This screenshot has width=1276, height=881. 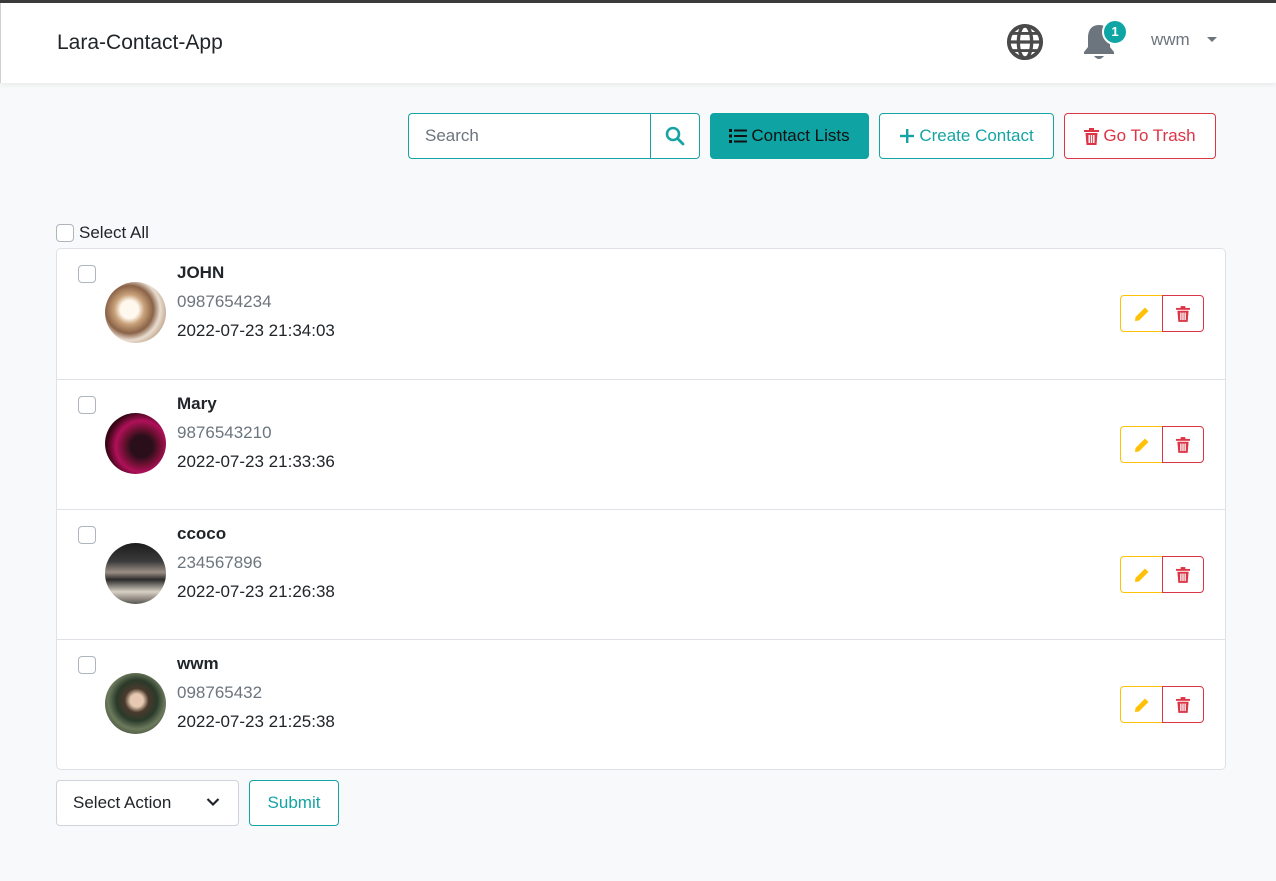 I want to click on go-to-trash-button: Go To Trash, so click(x=1140, y=136).